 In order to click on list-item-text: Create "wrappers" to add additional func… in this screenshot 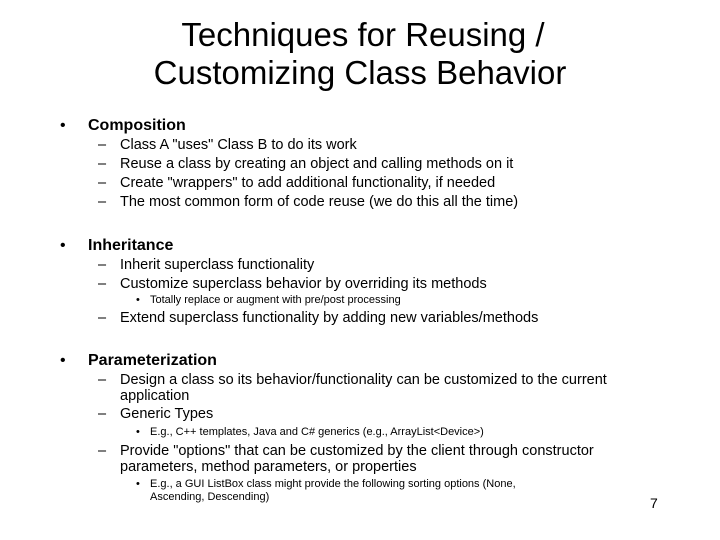, I will do `click(308, 183)`.